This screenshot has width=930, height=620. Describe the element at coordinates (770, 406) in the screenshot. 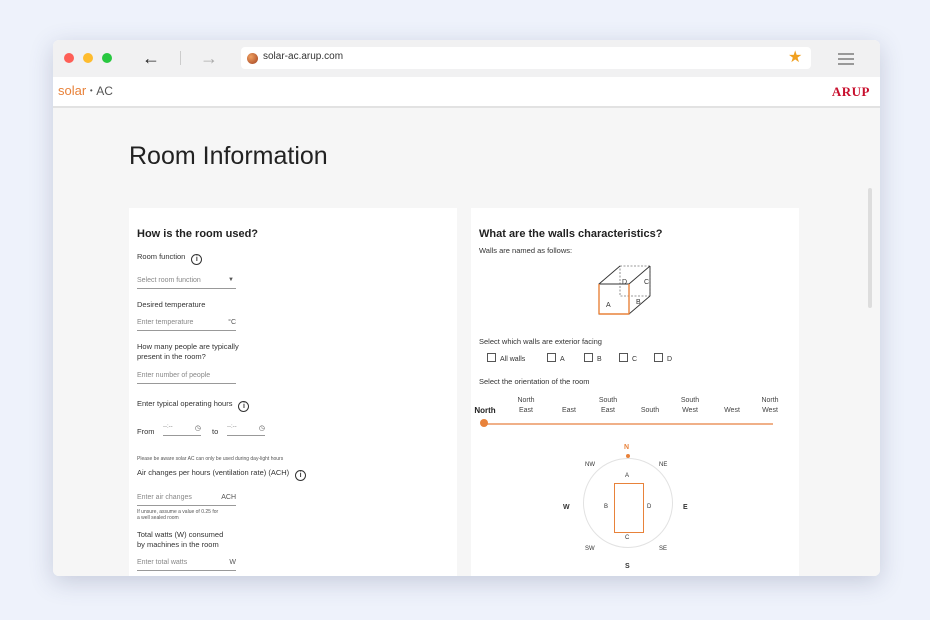

I see `orientation-north-west: North West` at that location.